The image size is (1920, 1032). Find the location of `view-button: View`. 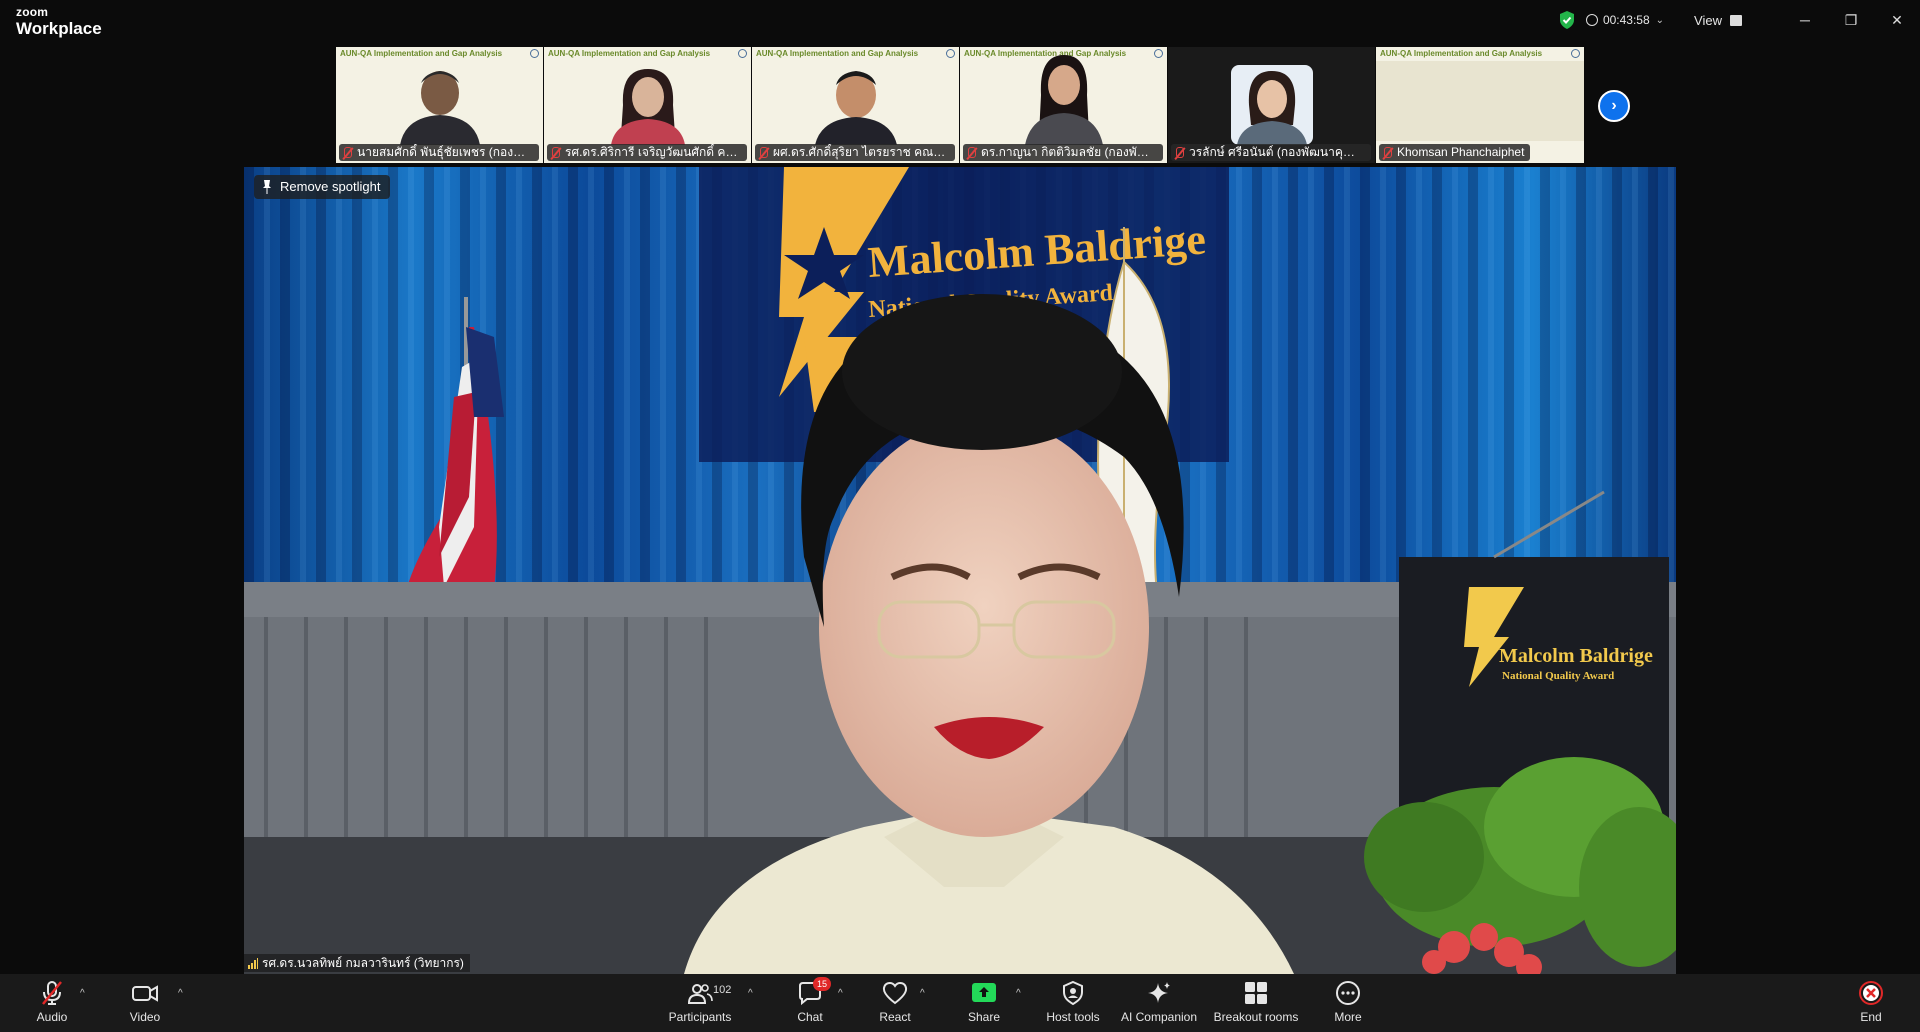

view-button: View is located at coordinates (1718, 20).